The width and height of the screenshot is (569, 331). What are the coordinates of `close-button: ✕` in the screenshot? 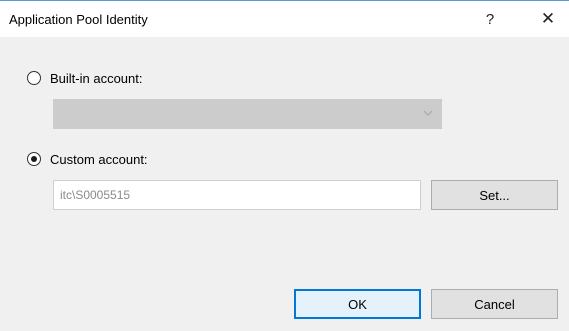 It's located at (548, 19).